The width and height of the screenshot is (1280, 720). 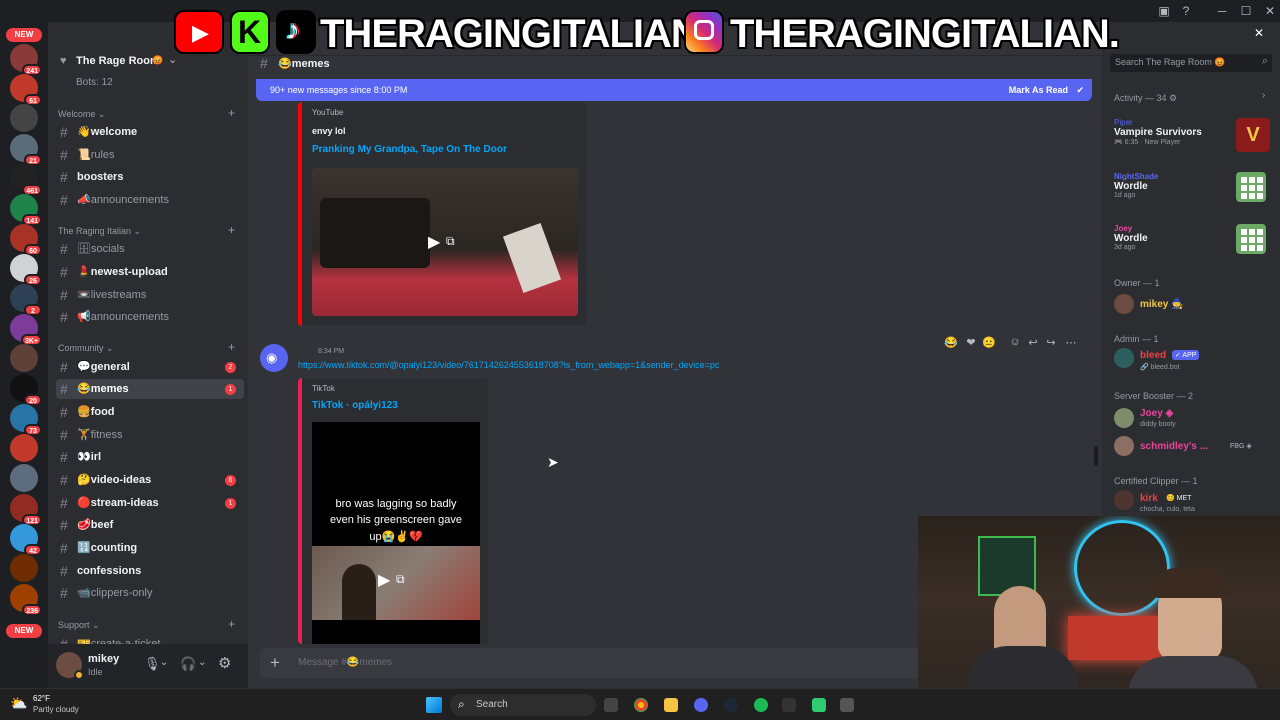 What do you see at coordinates (224, 663) in the screenshot?
I see `gear-icon: ⚙` at bounding box center [224, 663].